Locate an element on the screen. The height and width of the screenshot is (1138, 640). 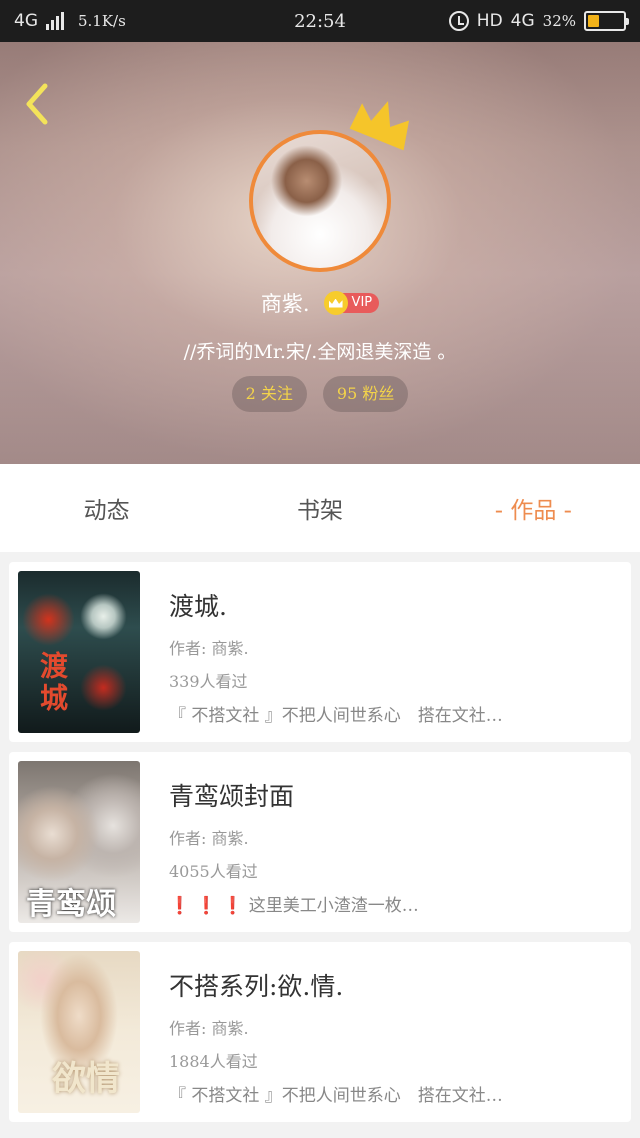
tab-works: - 作品 - is located at coordinates (533, 508).